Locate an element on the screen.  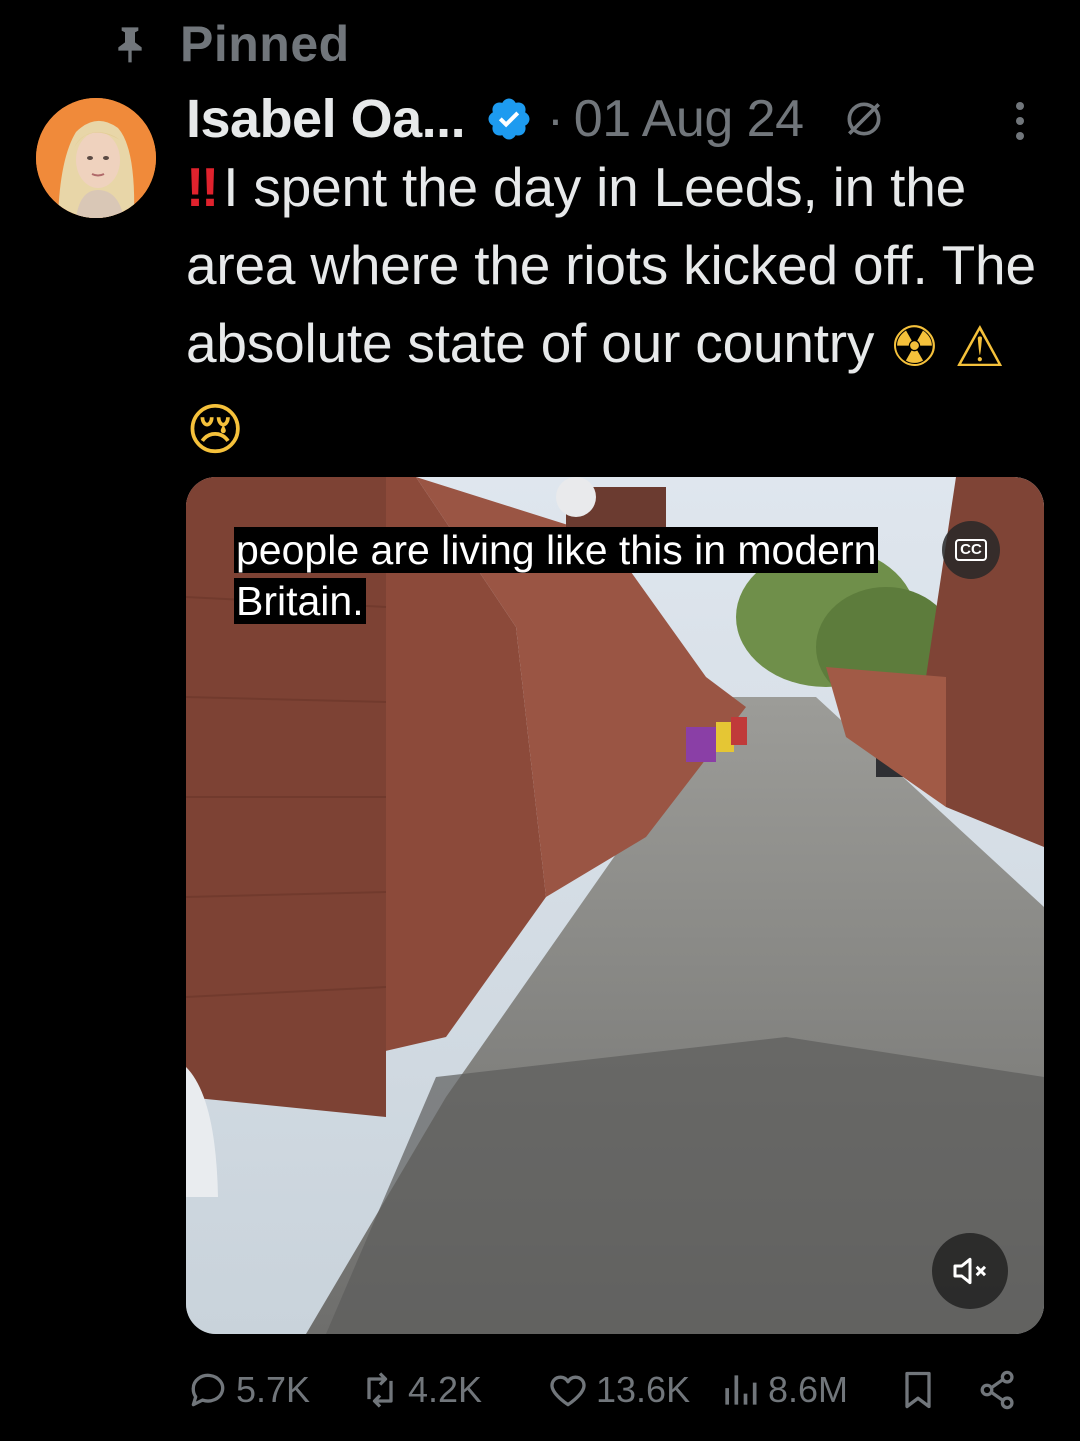
repost-button: 4.2K is located at coordinates (420, 1390).